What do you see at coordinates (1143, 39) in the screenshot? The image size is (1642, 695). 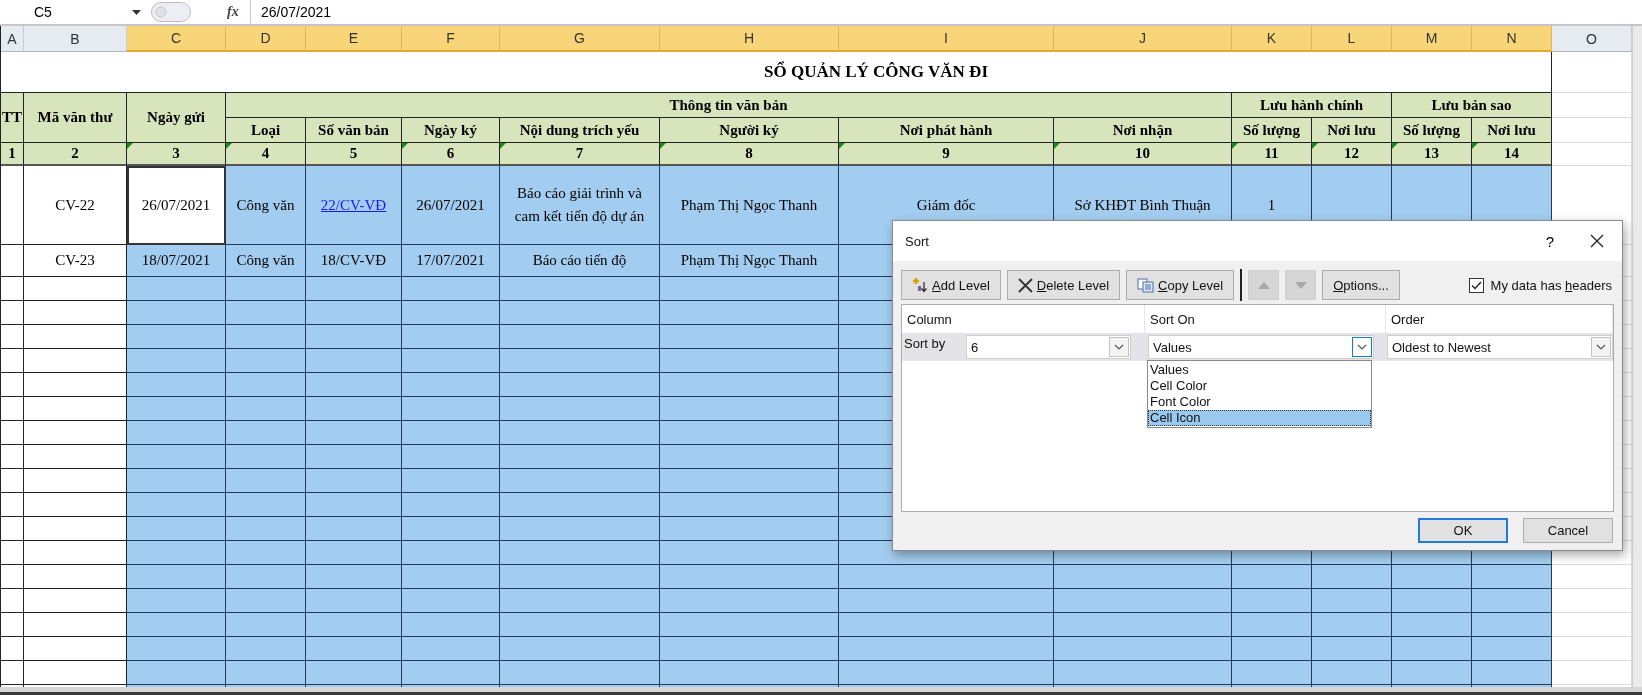 I see `column-header: J` at bounding box center [1143, 39].